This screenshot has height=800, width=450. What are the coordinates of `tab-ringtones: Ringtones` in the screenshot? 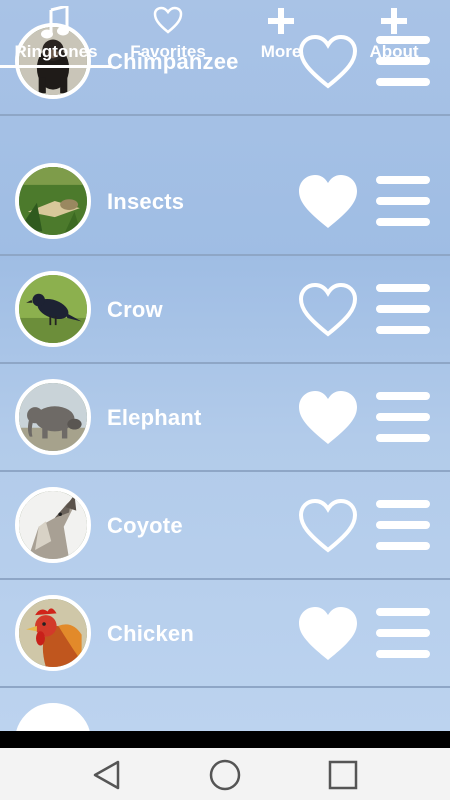 It's located at (56, 35).